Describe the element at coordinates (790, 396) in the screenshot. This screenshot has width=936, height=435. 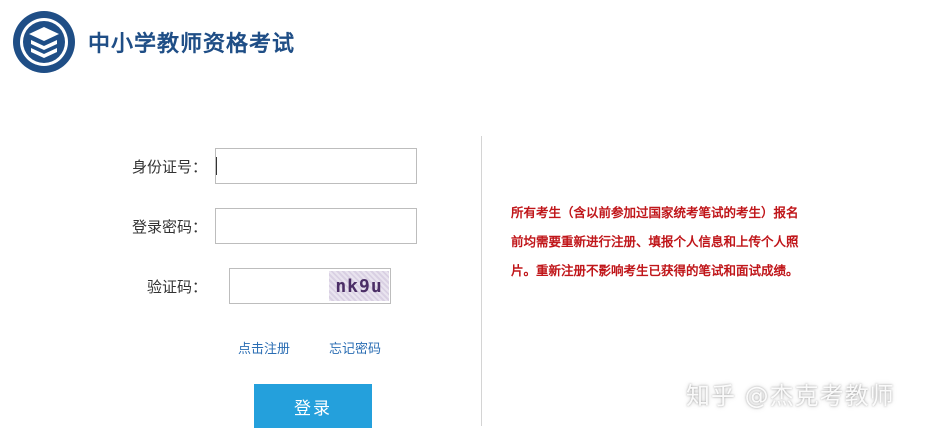
I see `watermark: 知乎 @杰克考教师` at that location.